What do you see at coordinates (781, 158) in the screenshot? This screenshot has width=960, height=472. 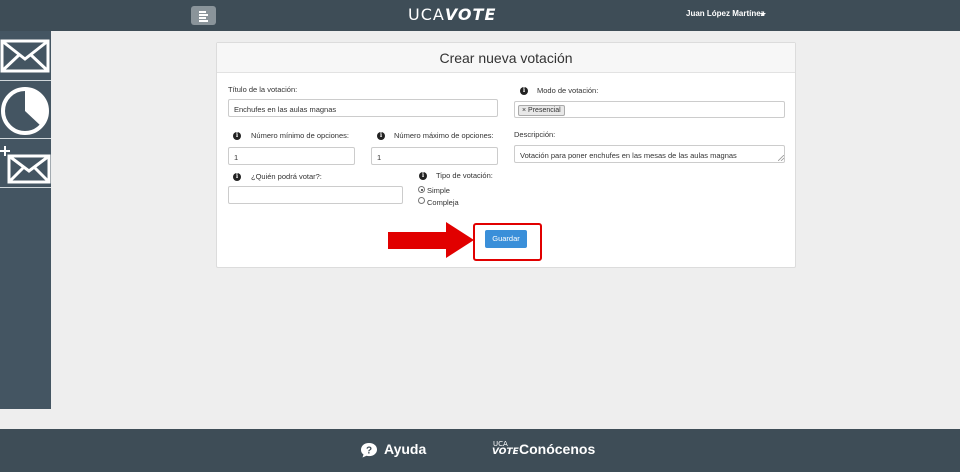 I see `resize-handle-icon` at bounding box center [781, 158].